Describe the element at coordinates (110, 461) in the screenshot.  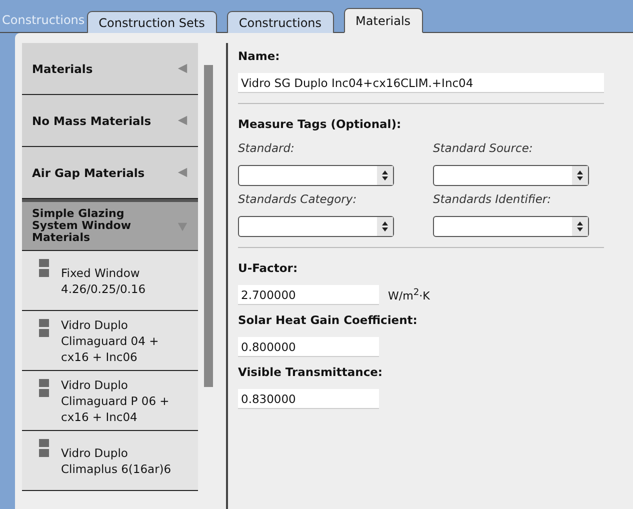
I see `material-item: Vidro Duplo Climaplus 6(16ar)6` at that location.